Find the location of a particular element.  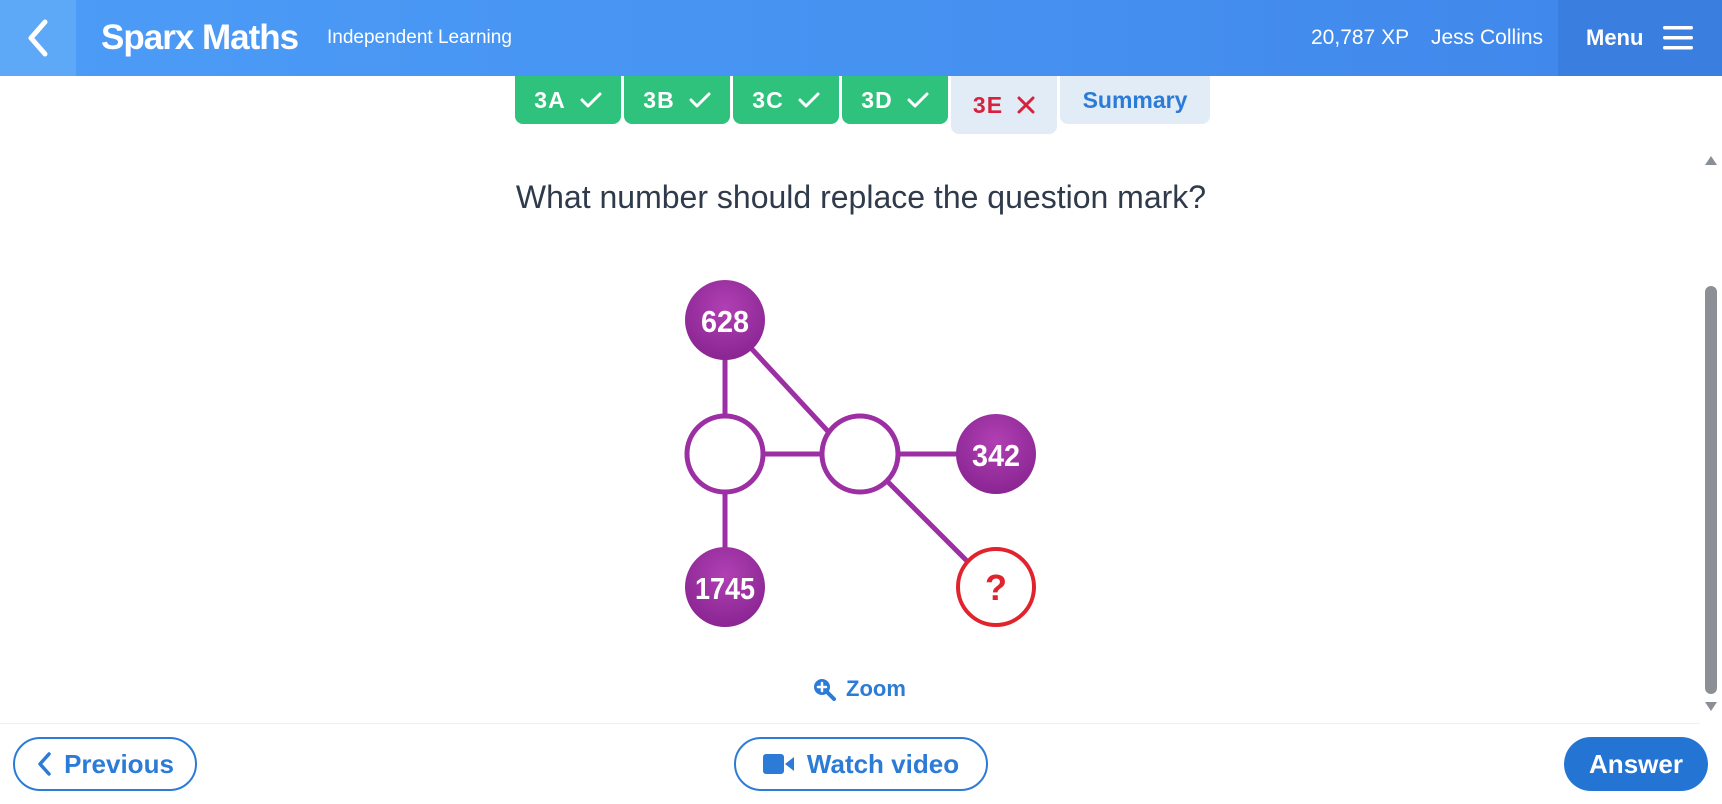

watch-video-button: Watch video is located at coordinates (861, 764).